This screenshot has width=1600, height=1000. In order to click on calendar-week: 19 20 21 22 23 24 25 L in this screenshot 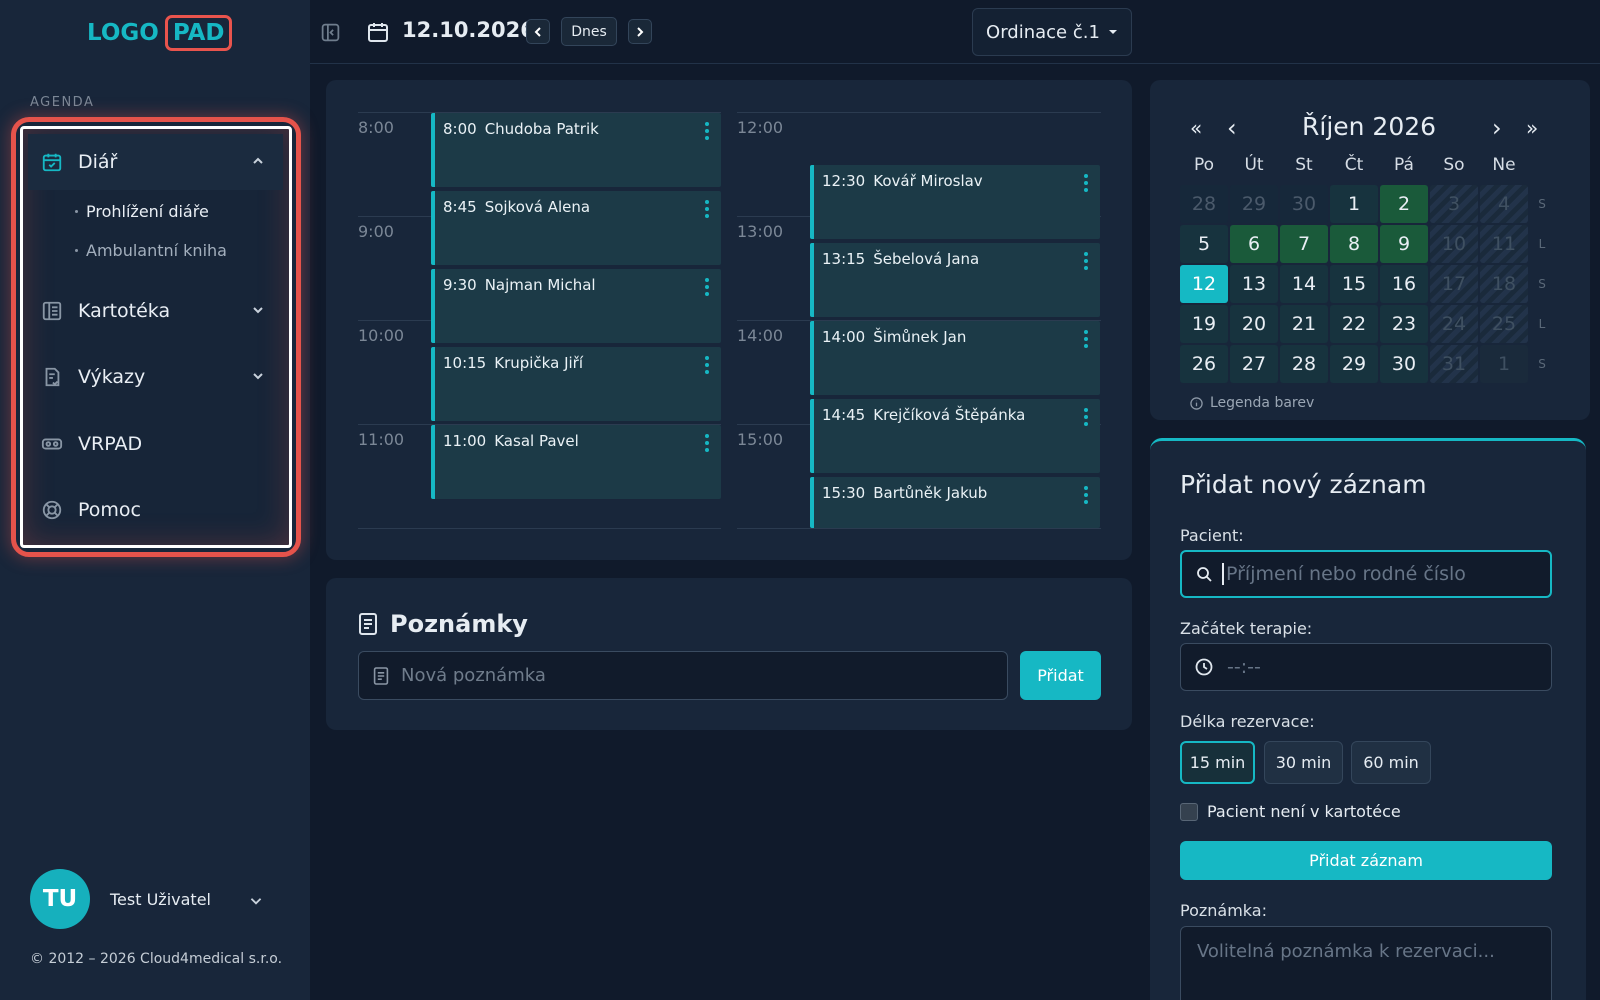, I will do `click(1364, 324)`.